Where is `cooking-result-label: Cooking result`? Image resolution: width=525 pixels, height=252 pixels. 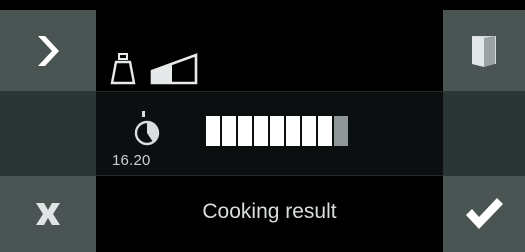 cooking-result-label: Cooking result is located at coordinates (269, 211).